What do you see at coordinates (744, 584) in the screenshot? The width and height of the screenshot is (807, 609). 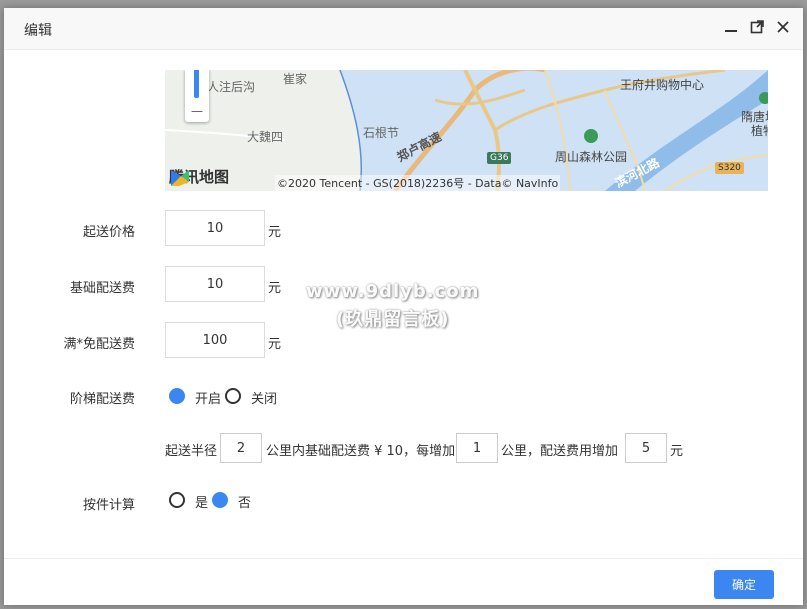 I see `confirm-button: 确定` at bounding box center [744, 584].